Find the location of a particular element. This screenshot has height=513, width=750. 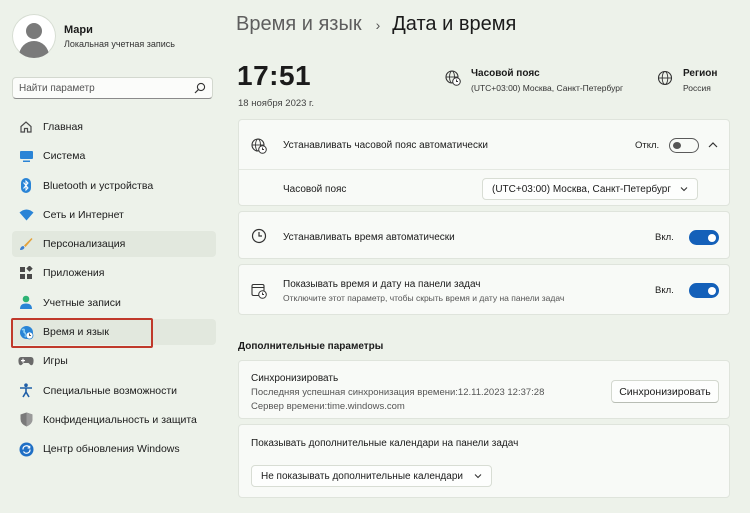

current-date: 18 ноября 2023 г. is located at coordinates (276, 103).